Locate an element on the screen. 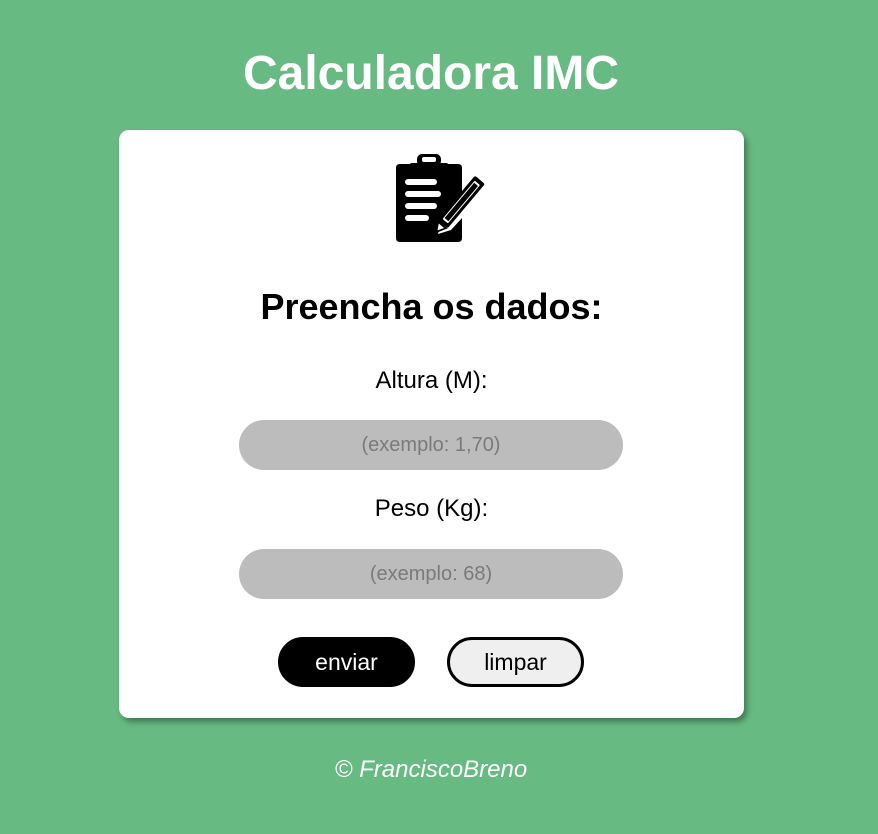  peso-label: Peso (Kg): is located at coordinates (431, 508).